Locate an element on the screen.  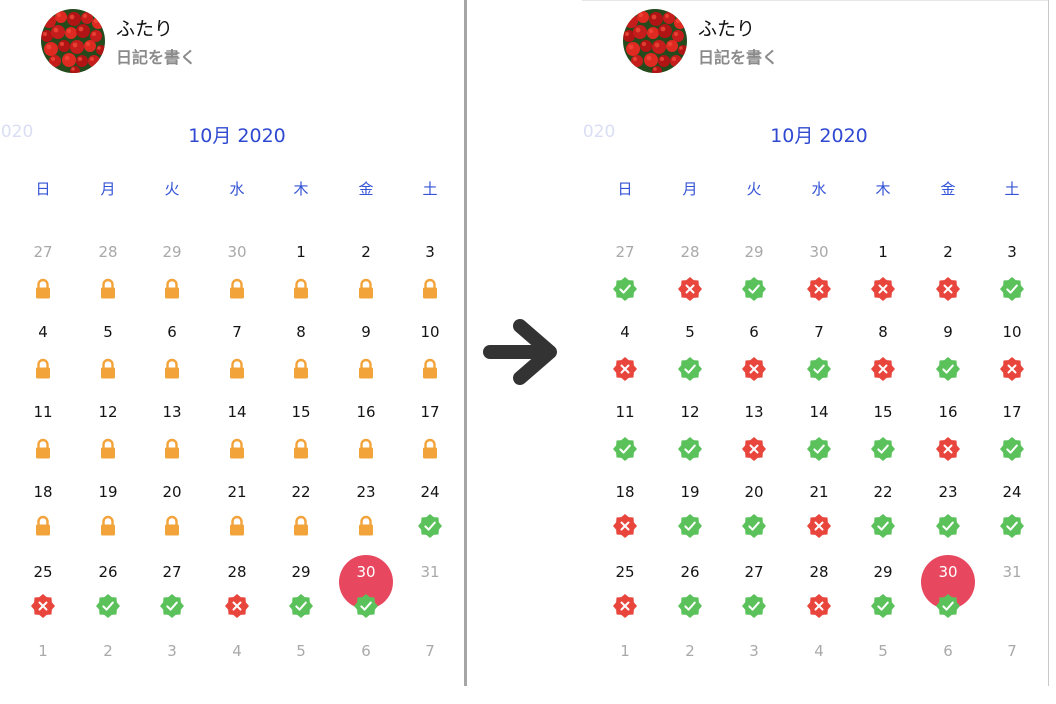
weekday-header: 火 is located at coordinates (172, 189).